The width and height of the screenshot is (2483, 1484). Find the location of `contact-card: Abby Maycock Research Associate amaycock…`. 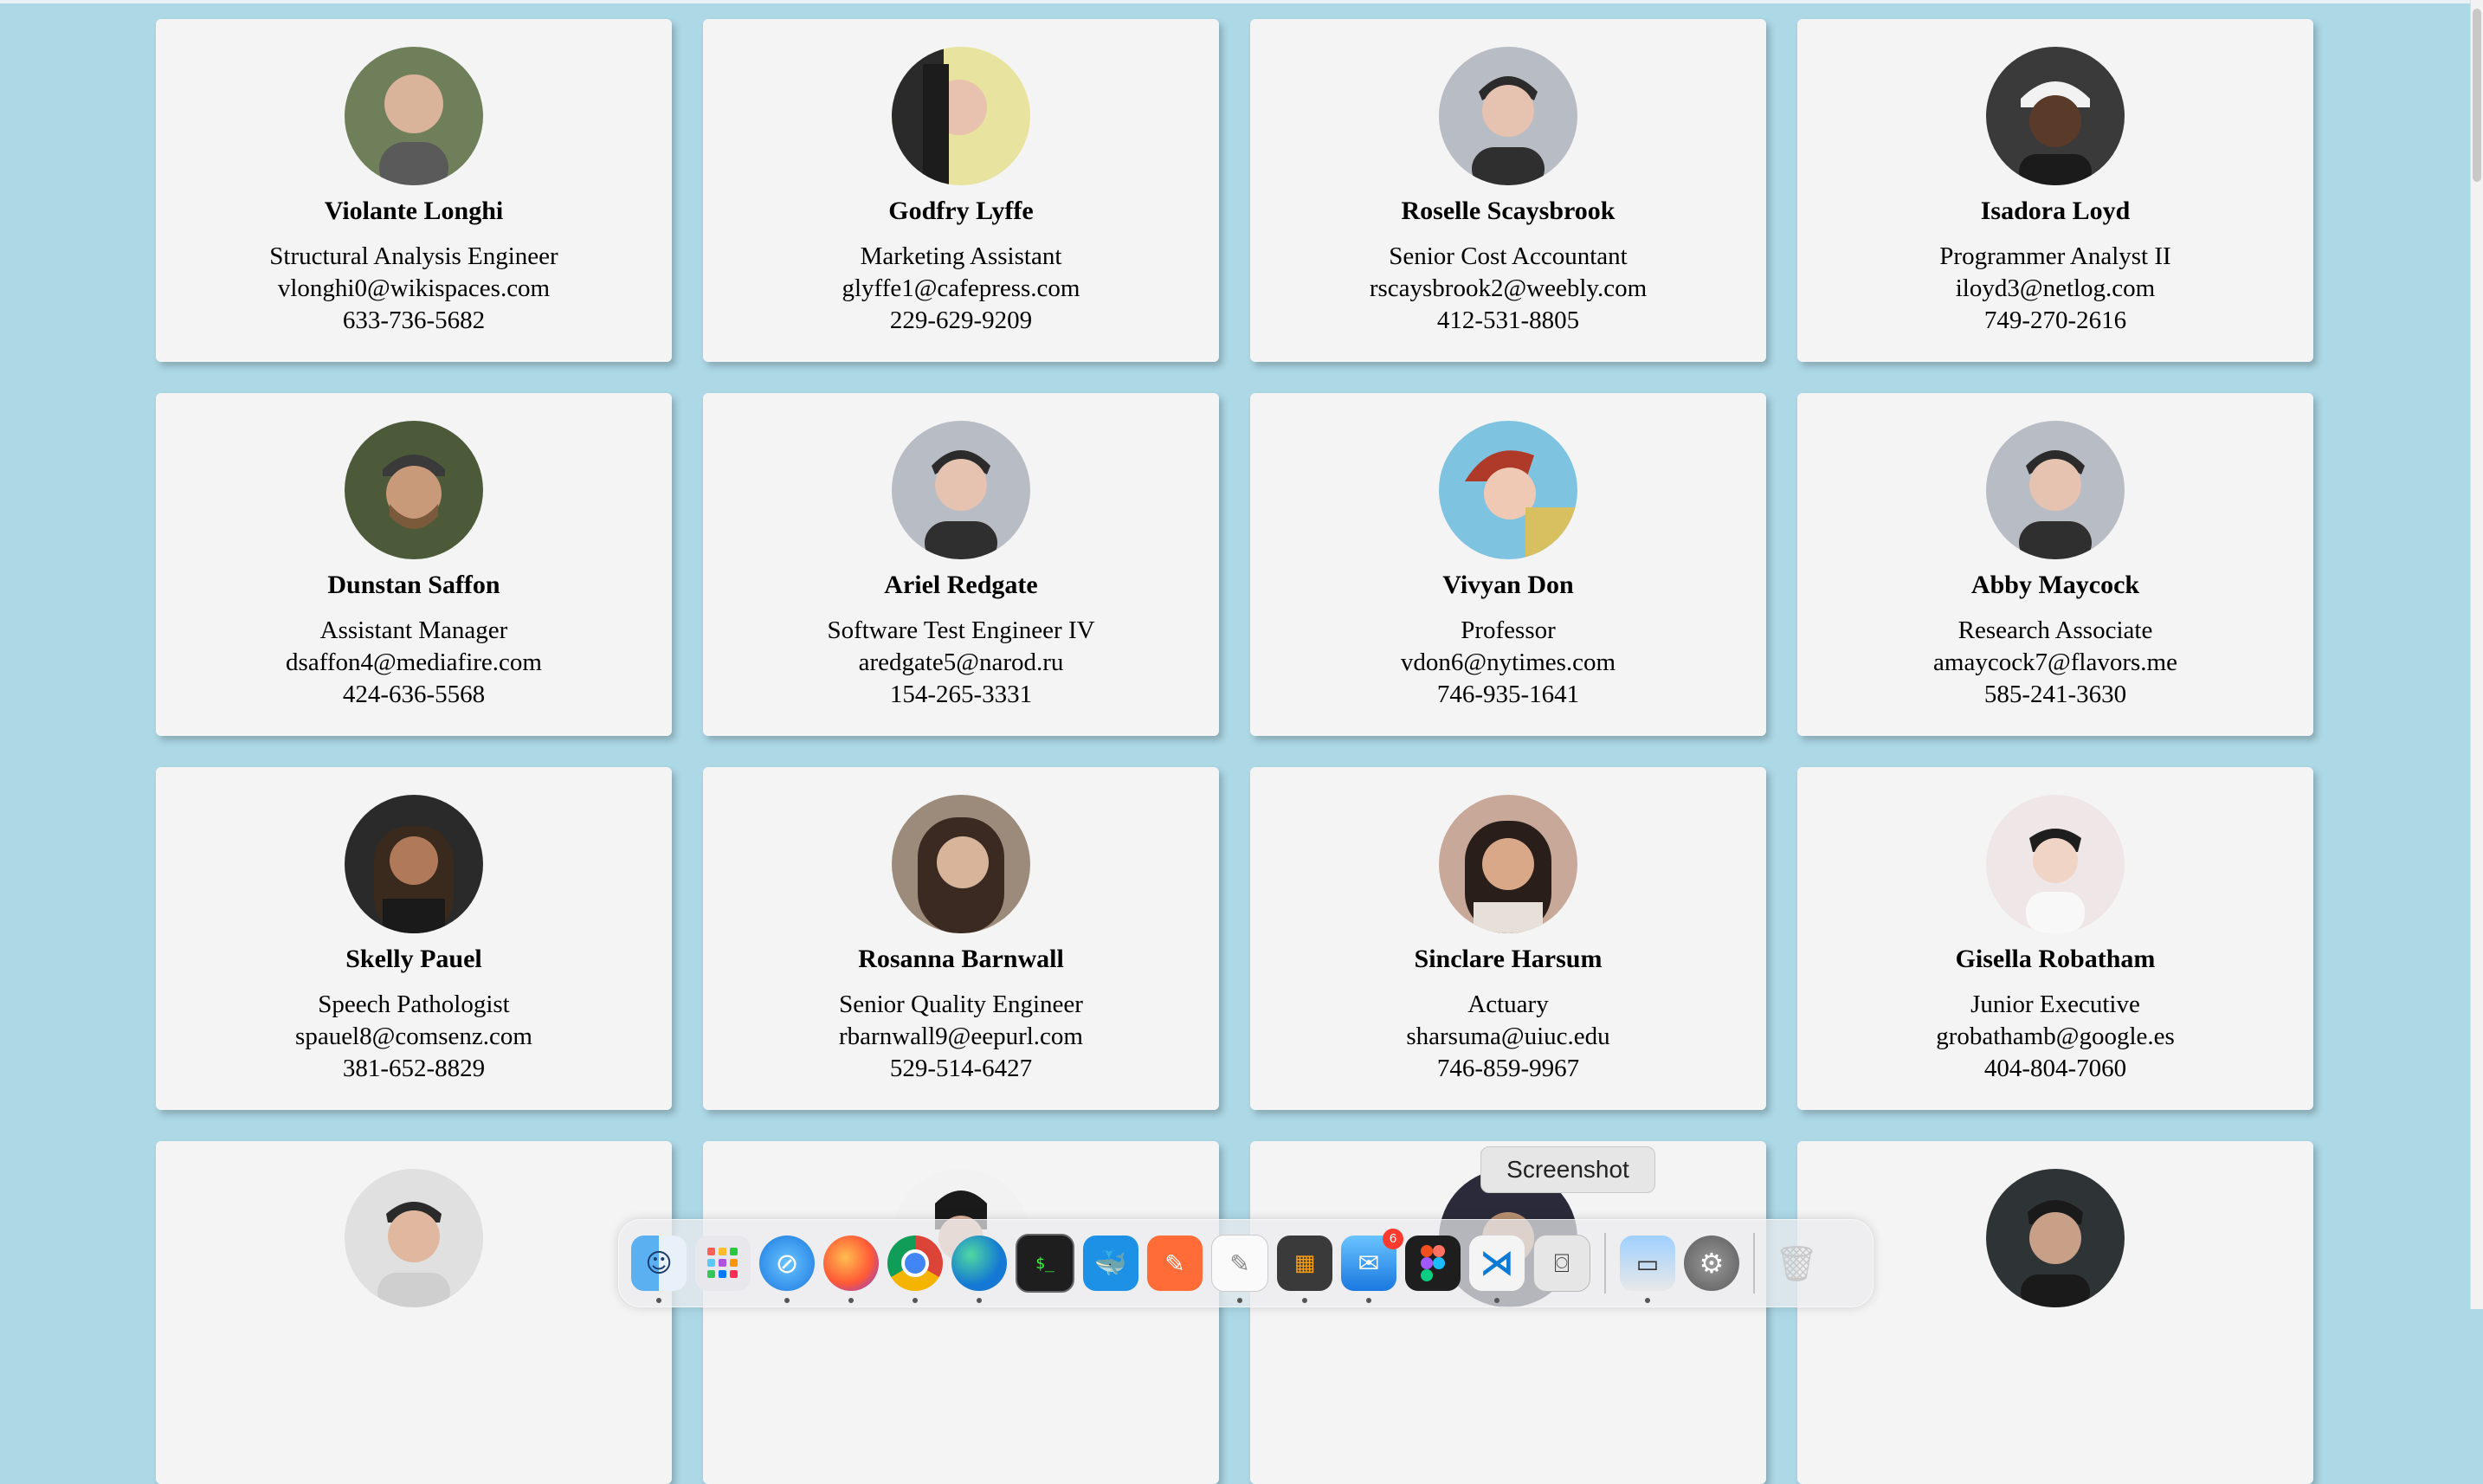

contact-card: Abby Maycock Research Associate amaycock… is located at coordinates (2055, 564).